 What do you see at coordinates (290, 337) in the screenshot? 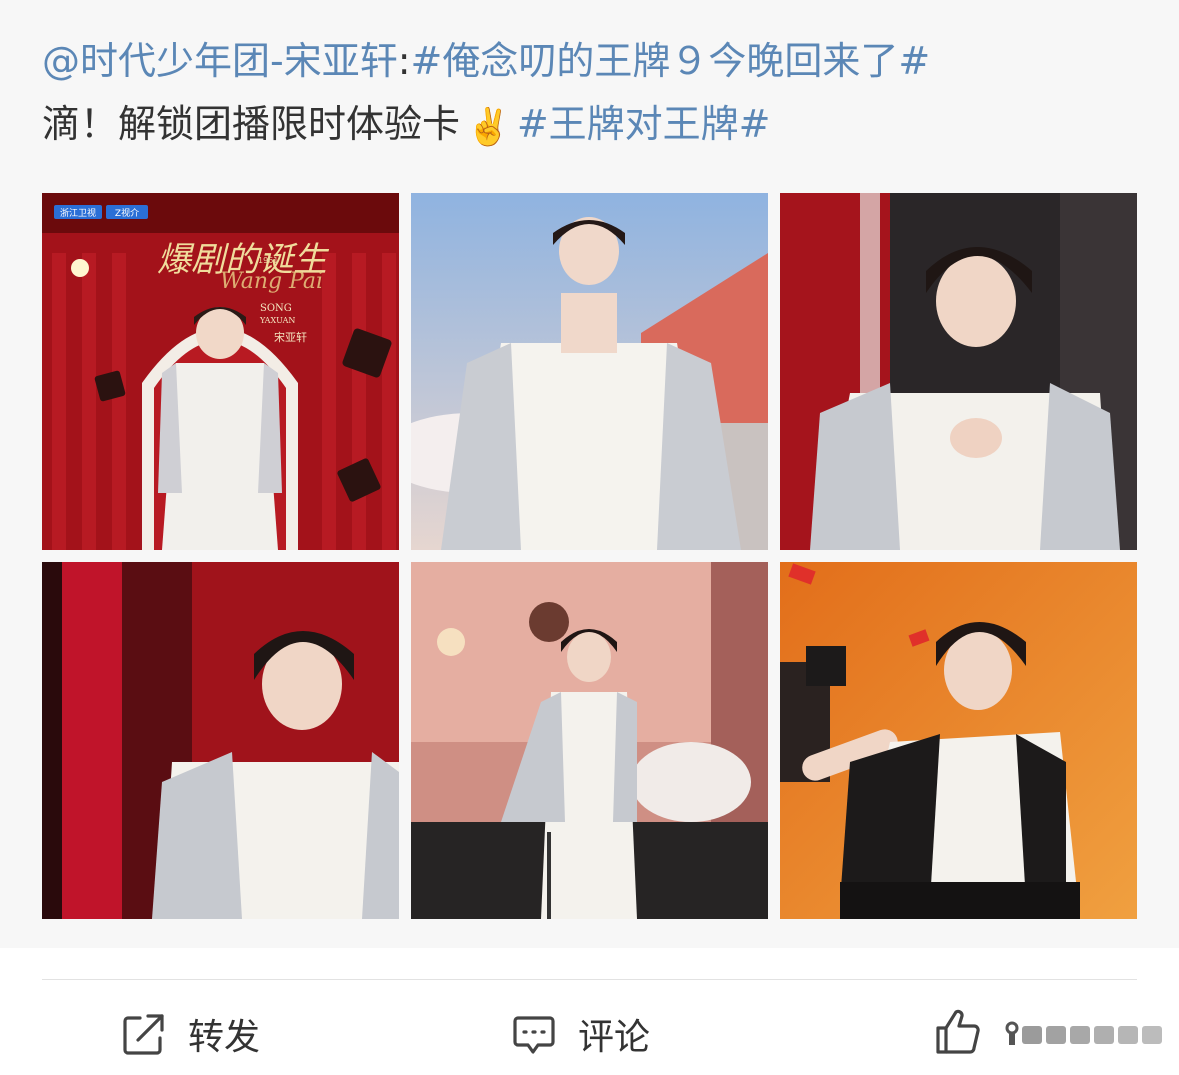
I see `poster-name: 宋亚轩` at bounding box center [290, 337].